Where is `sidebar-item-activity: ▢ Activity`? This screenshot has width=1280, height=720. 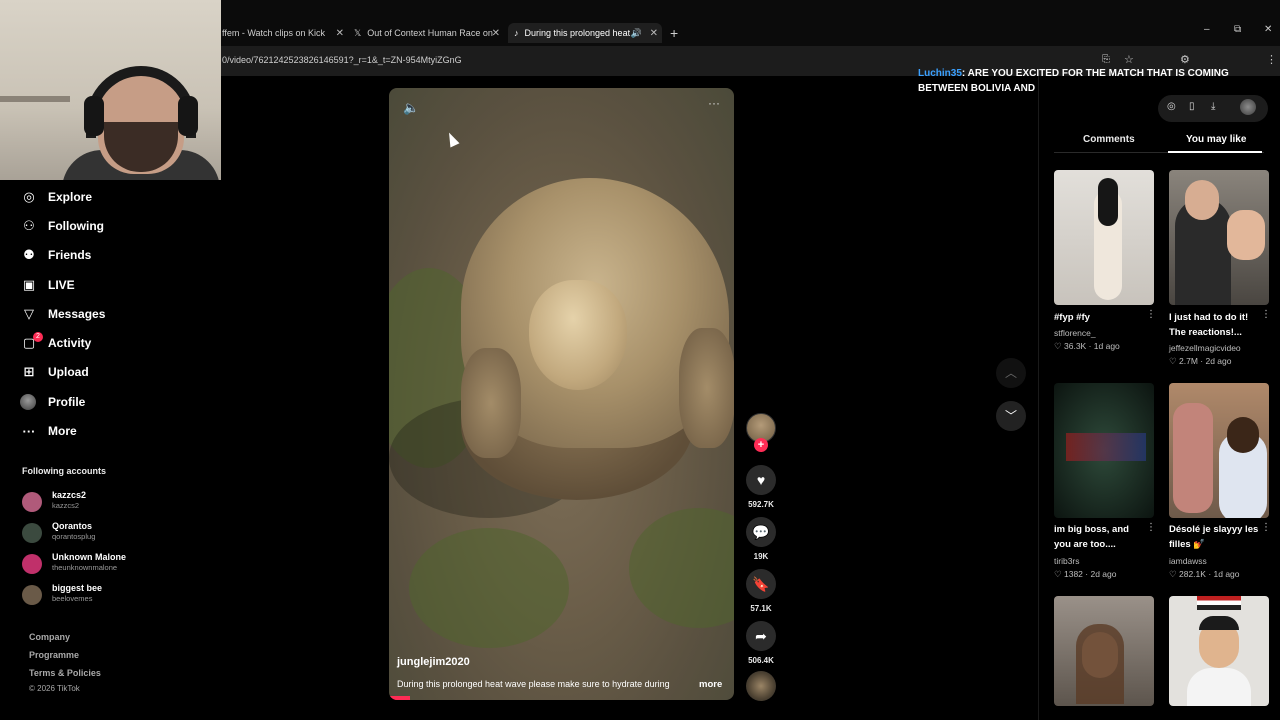
sidebar-item-activity: ▢ Activity is located at coordinates (56, 343).